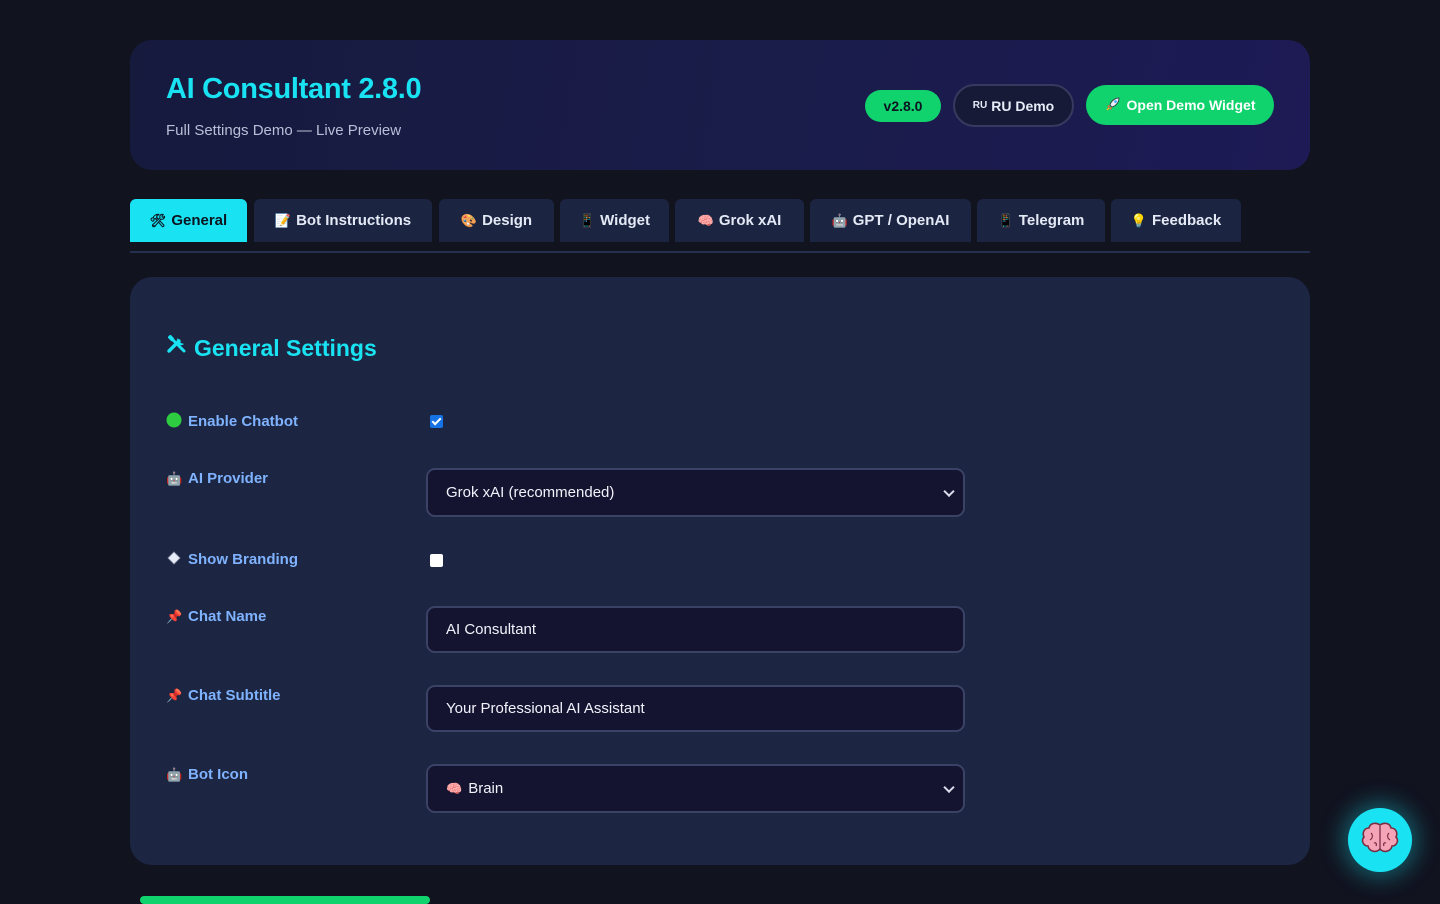 This screenshot has height=904, width=1440. I want to click on ai-provider-label: 🤖 AI Provider, so click(217, 478).